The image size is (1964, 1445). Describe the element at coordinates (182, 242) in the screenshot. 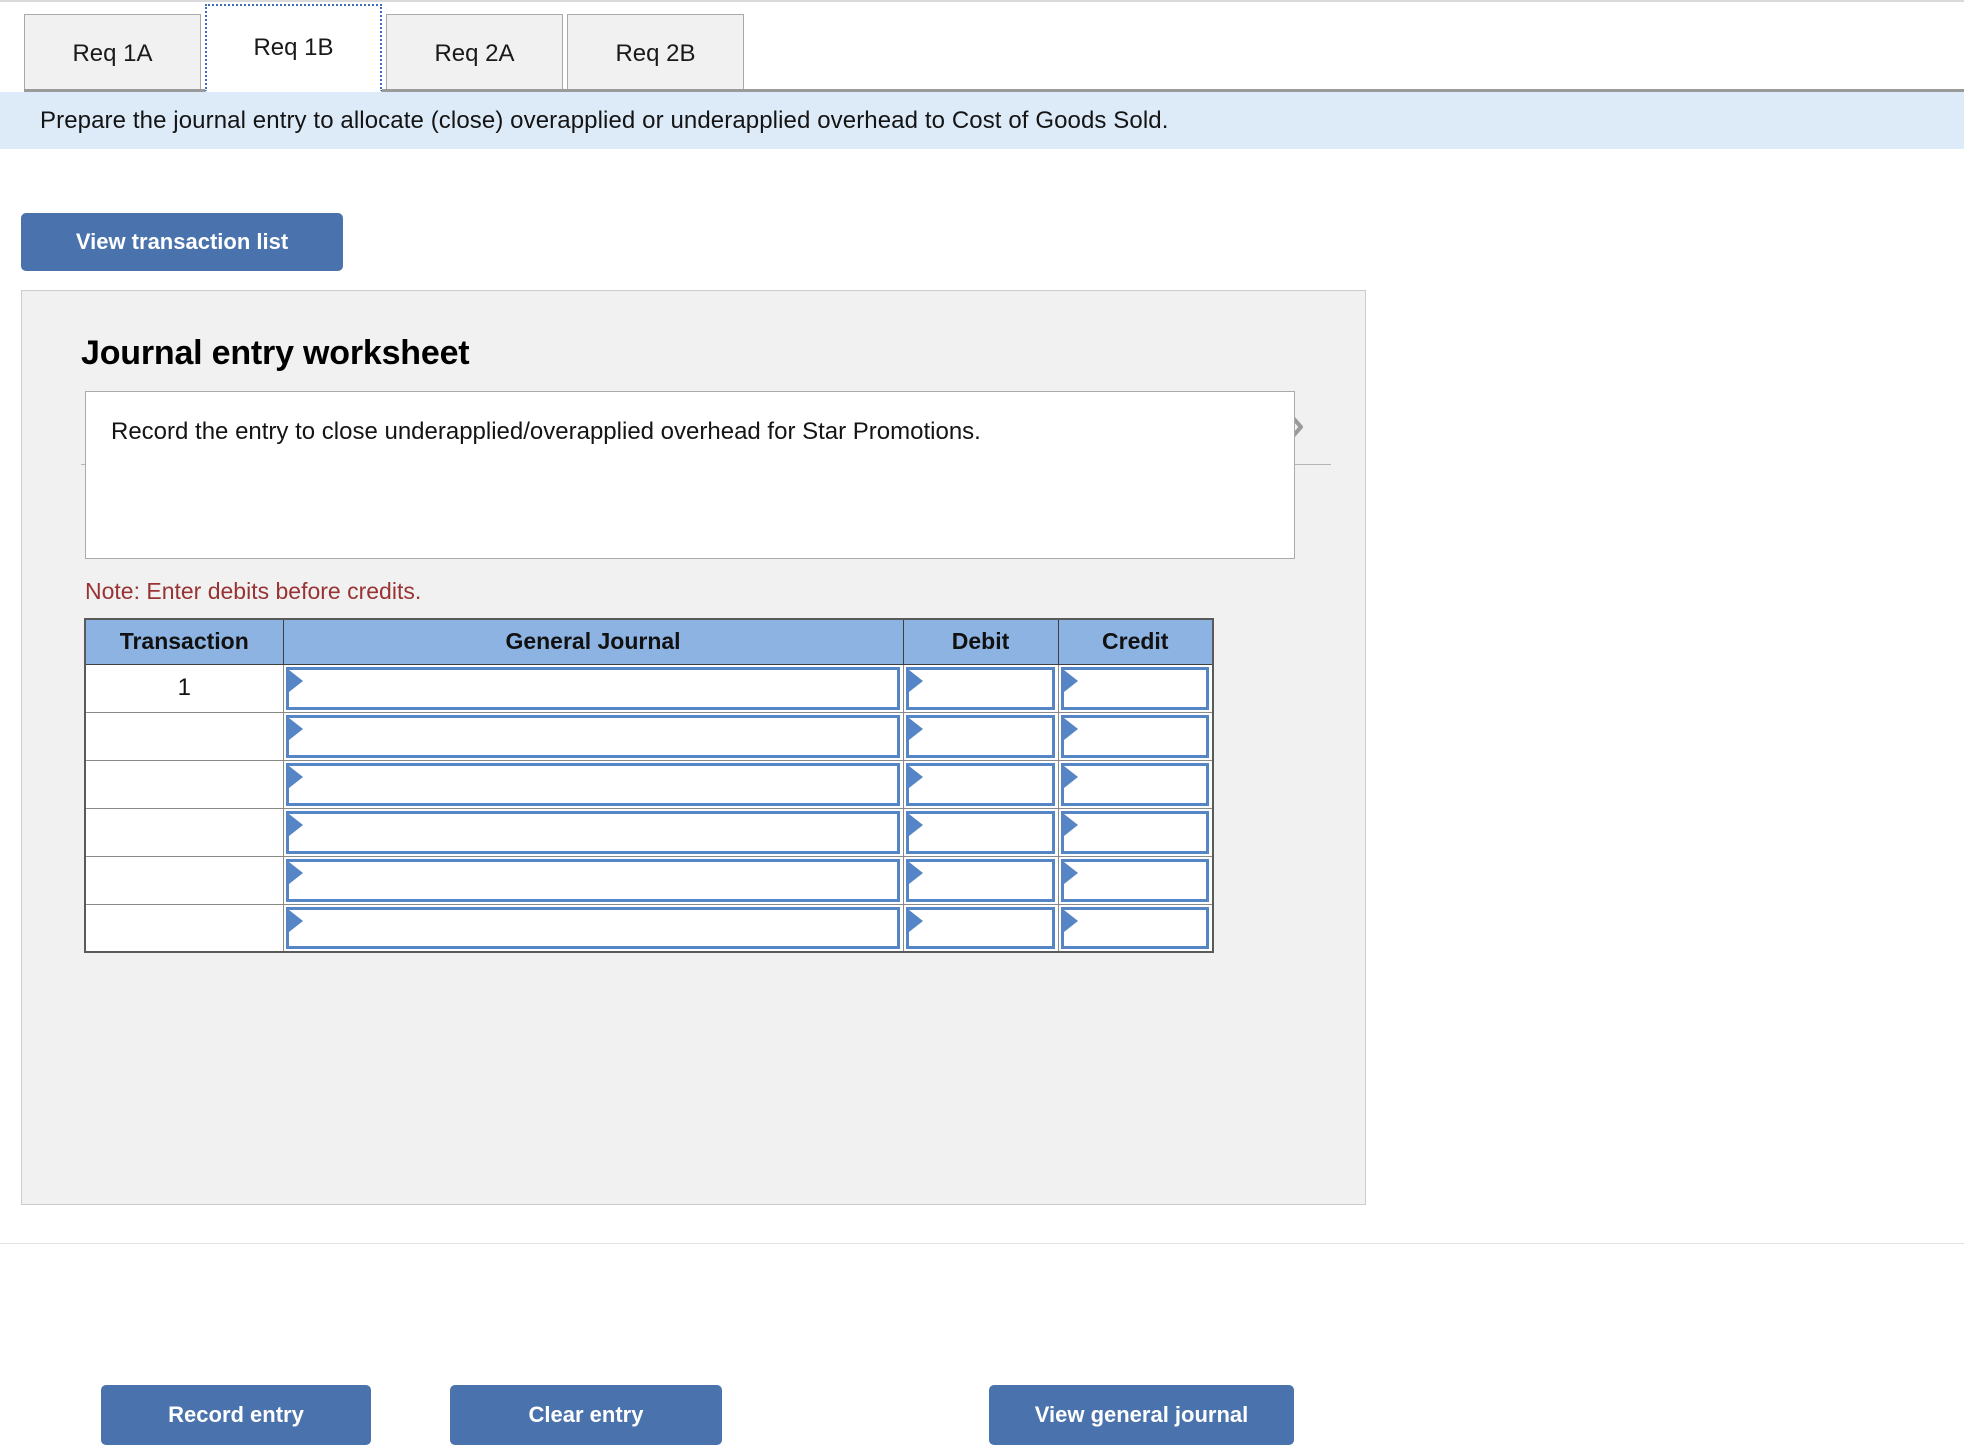

I see `view-transaction-list-button: View transaction list` at that location.